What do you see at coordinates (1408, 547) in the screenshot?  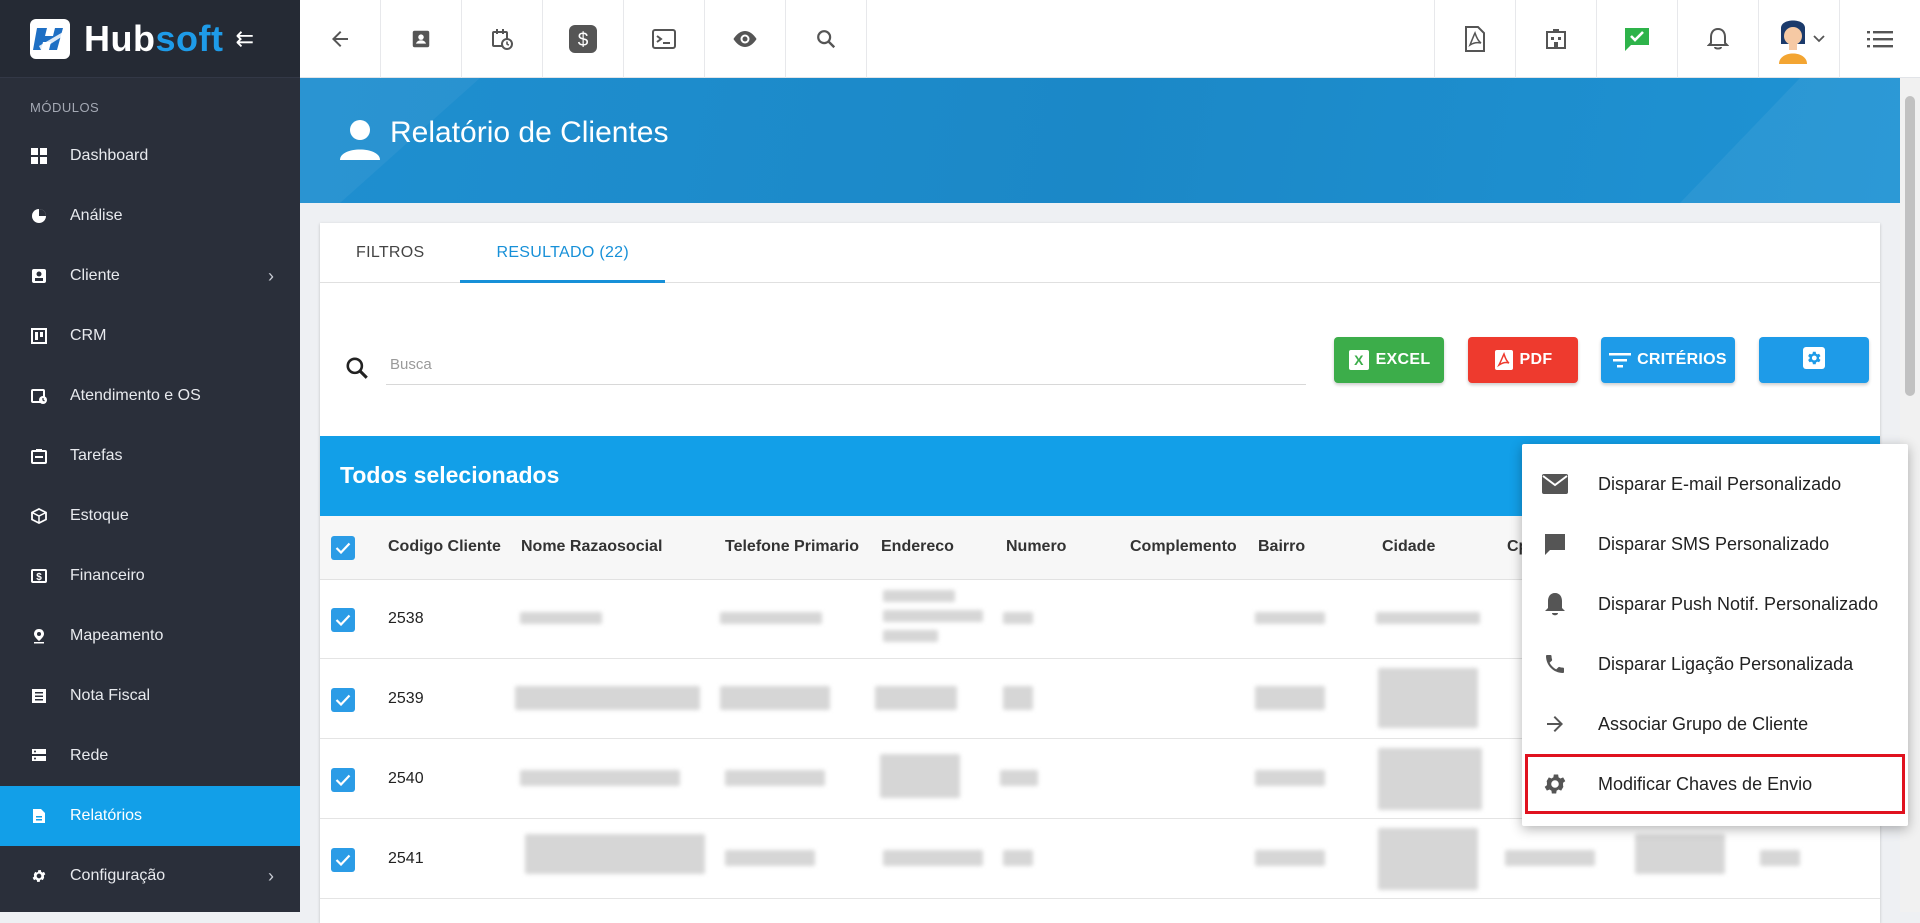 I see `column-header: Cidade` at bounding box center [1408, 547].